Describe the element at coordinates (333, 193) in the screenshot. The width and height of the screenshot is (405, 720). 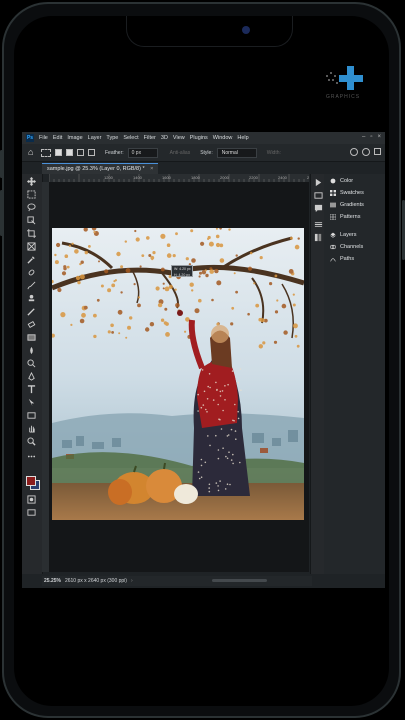
I see `swatches-icon` at that location.